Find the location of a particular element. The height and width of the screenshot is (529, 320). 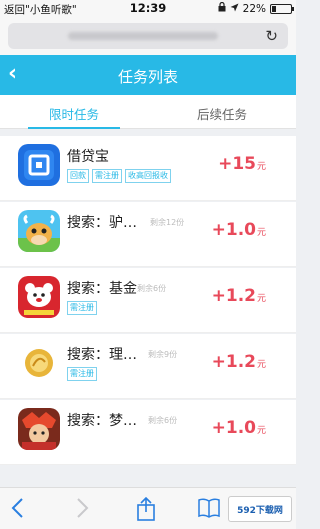

status-bar: 返回"小鱼听歌" 12:39 22% is located at coordinates (148, 8).